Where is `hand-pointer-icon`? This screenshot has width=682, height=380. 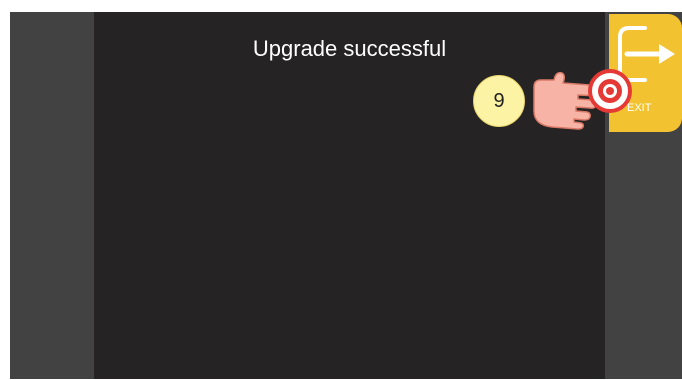
hand-pointer-icon is located at coordinates (582, 99).